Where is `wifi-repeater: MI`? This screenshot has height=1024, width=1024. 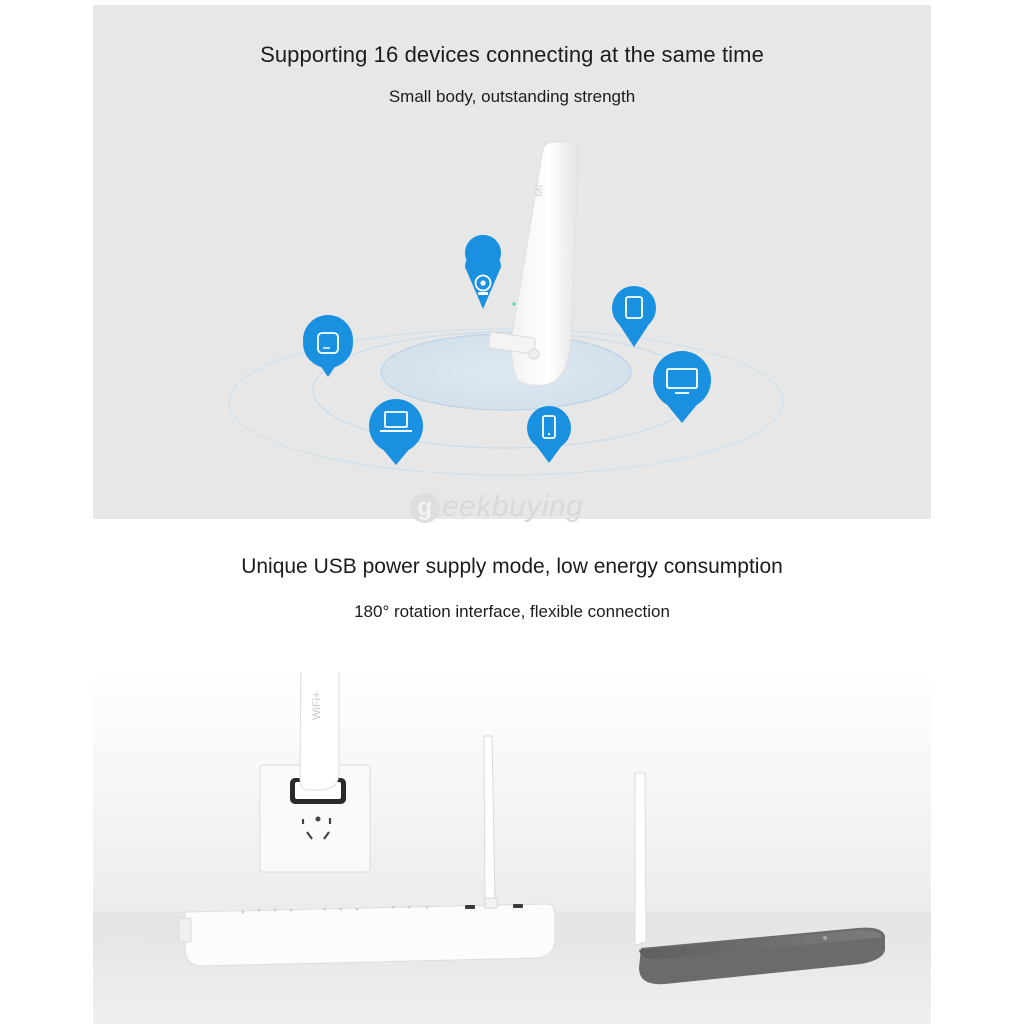
wifi-repeater: MI is located at coordinates (533, 263).